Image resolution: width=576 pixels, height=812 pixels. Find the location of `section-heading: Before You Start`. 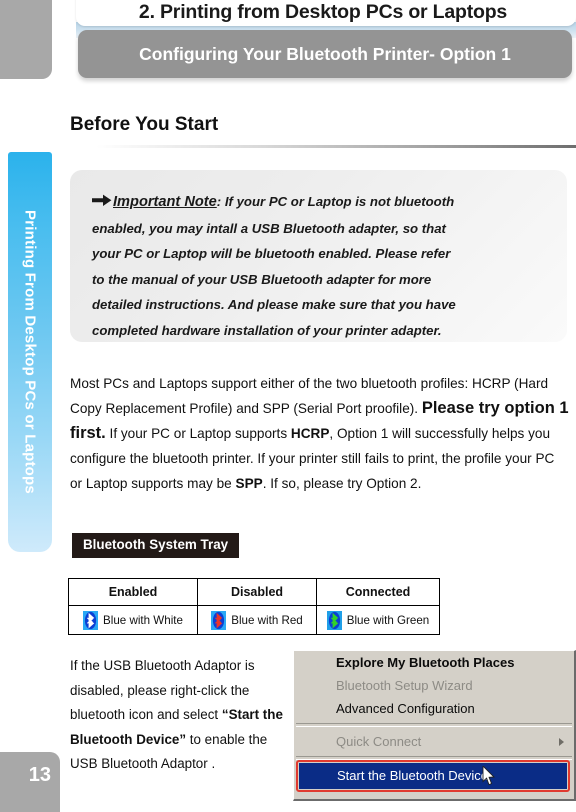

section-heading: Before You Start is located at coordinates (144, 124).